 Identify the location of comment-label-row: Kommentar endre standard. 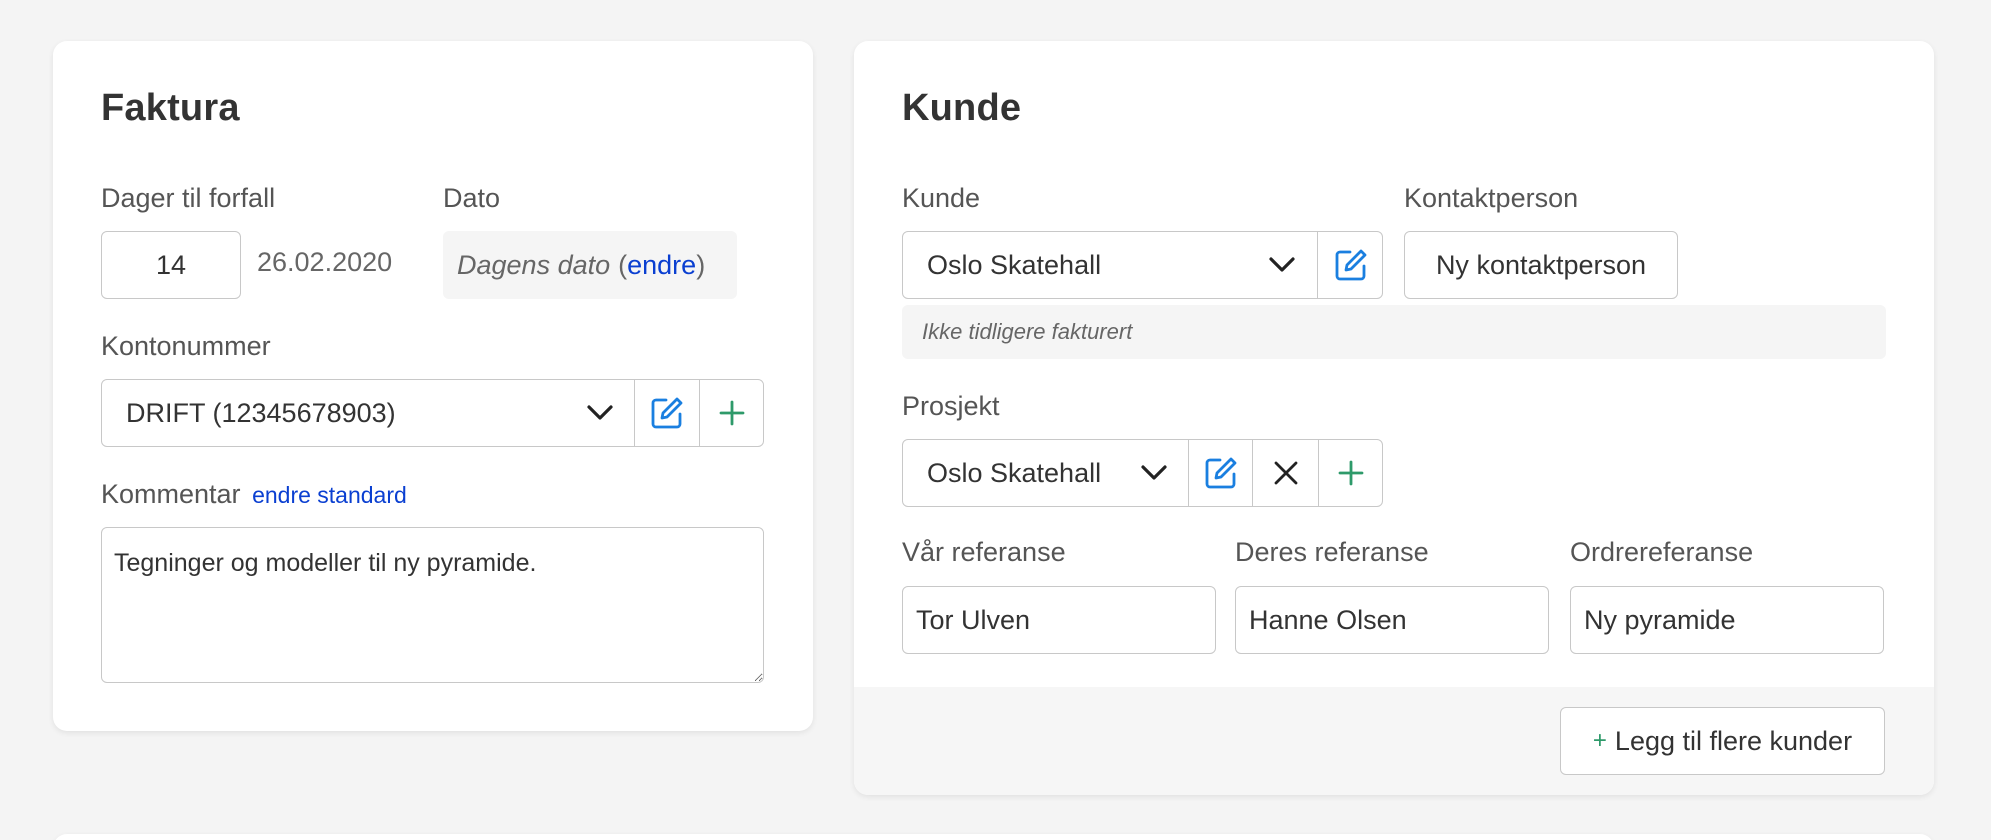
(254, 494).